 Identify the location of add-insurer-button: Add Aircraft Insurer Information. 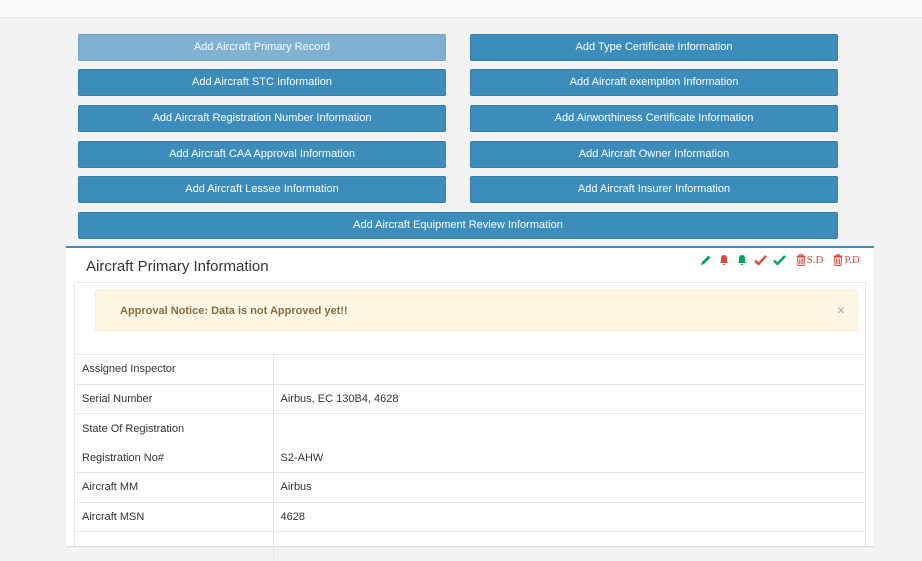
(654, 189).